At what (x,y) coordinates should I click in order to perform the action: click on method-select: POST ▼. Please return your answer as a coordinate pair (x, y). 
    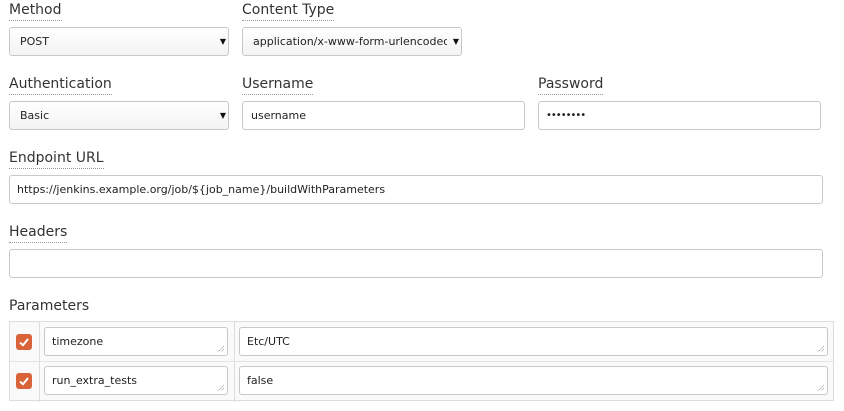
    Looking at the image, I should click on (119, 41).